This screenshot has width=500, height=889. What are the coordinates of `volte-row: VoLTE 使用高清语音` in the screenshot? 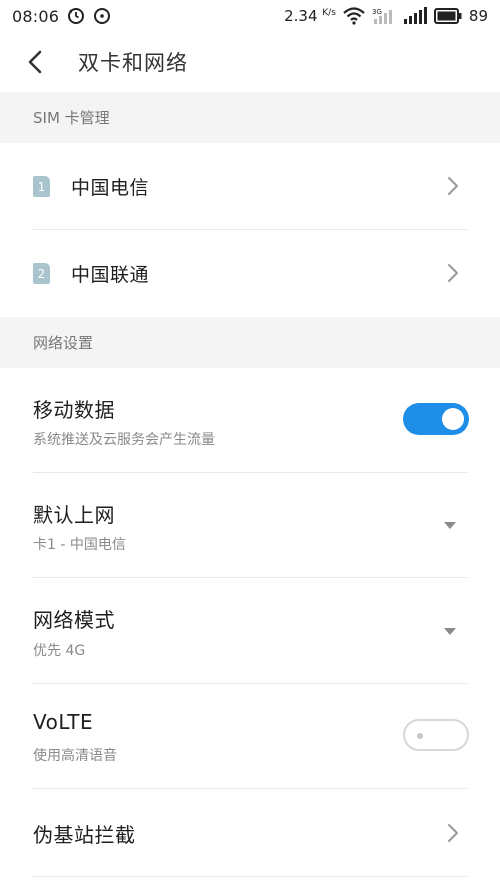 It's located at (250, 736).